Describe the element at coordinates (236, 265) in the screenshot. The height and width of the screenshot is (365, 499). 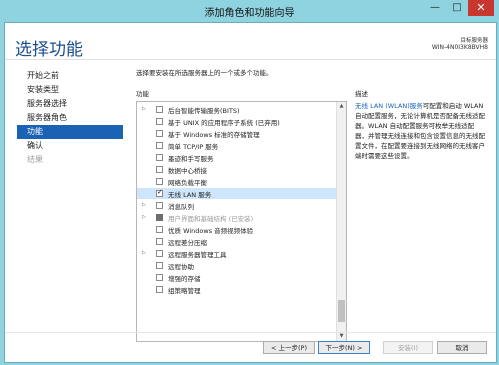
I see `feature-row: 远程协助` at that location.